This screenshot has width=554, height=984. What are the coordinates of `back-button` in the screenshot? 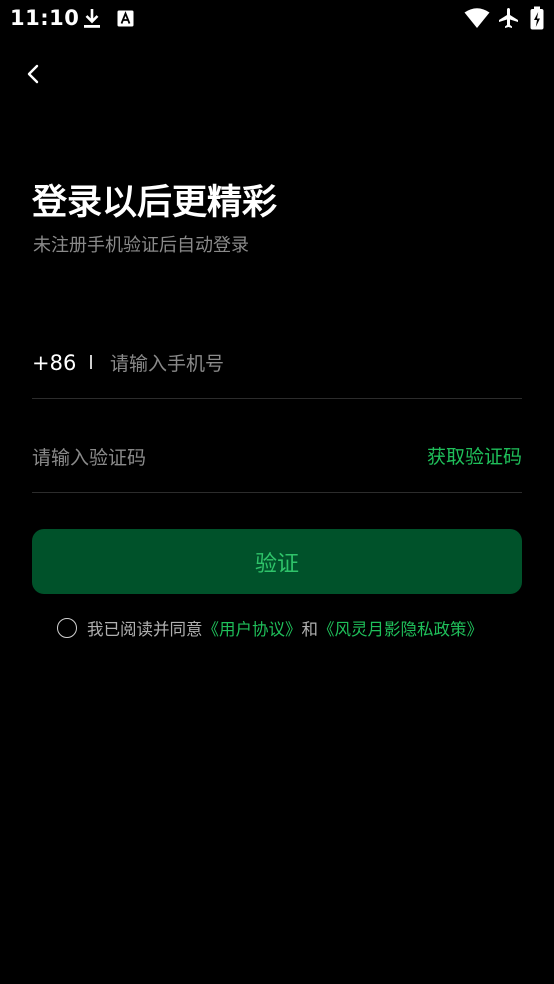 It's located at (34, 74).